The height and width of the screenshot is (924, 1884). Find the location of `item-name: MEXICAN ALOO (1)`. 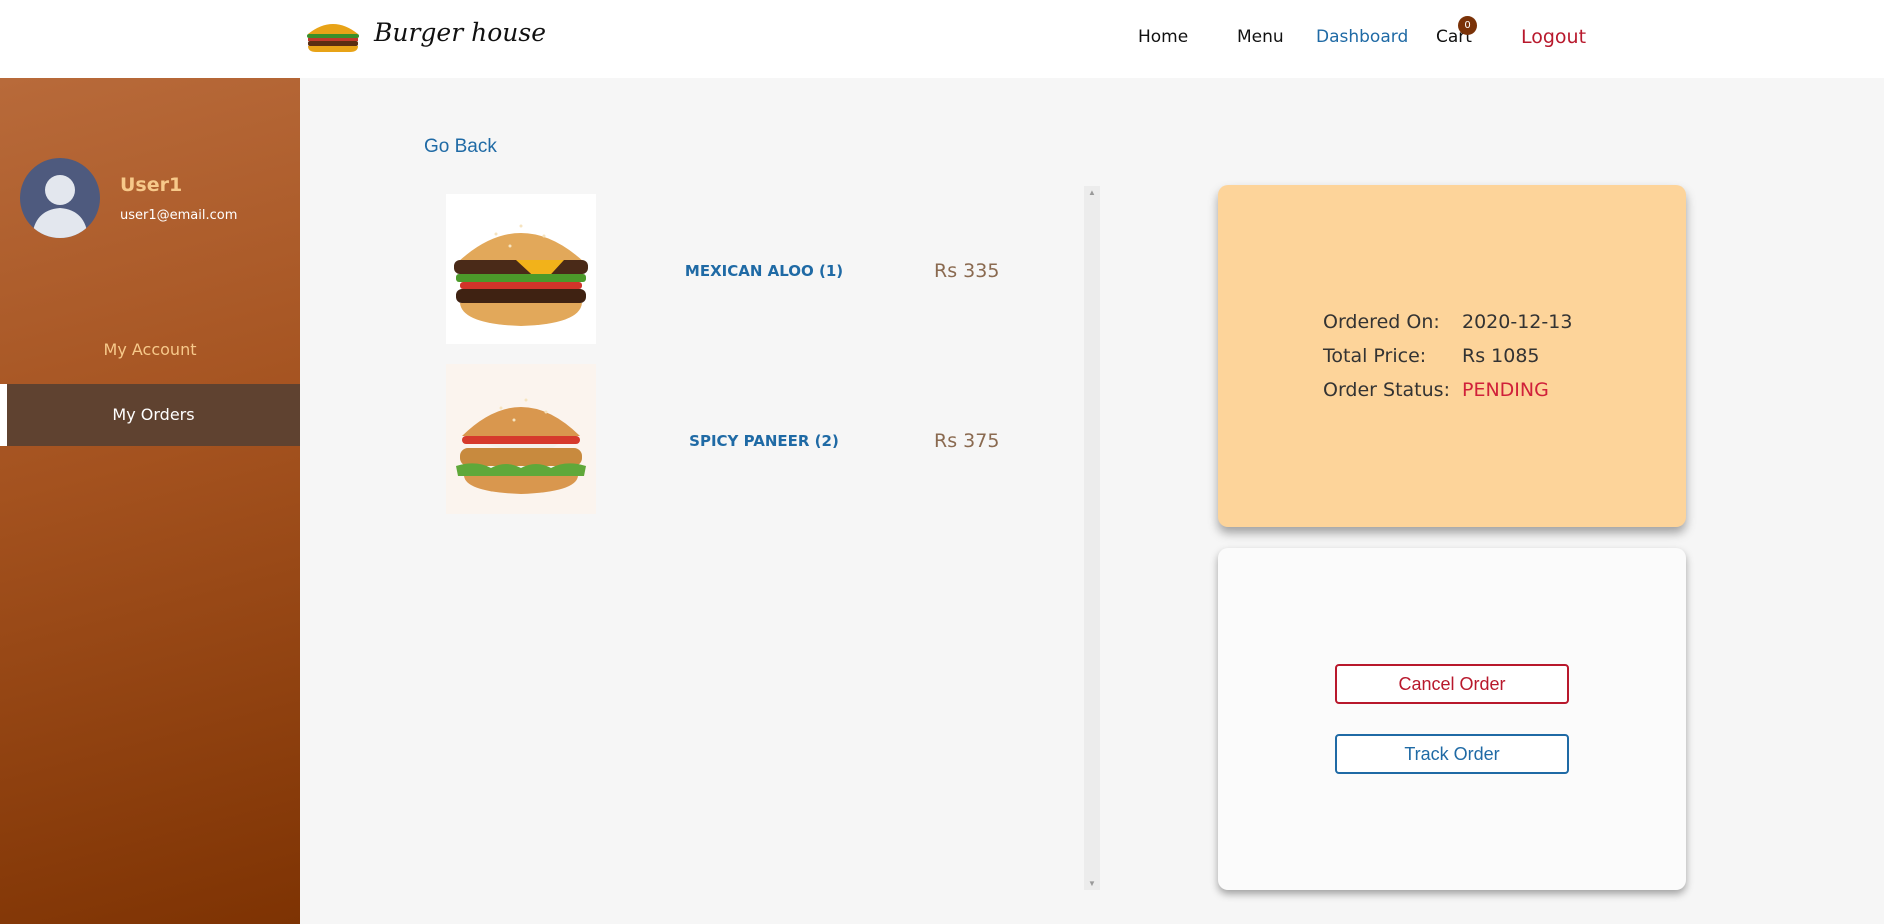

item-name: MEXICAN ALOO (1) is located at coordinates (764, 271).